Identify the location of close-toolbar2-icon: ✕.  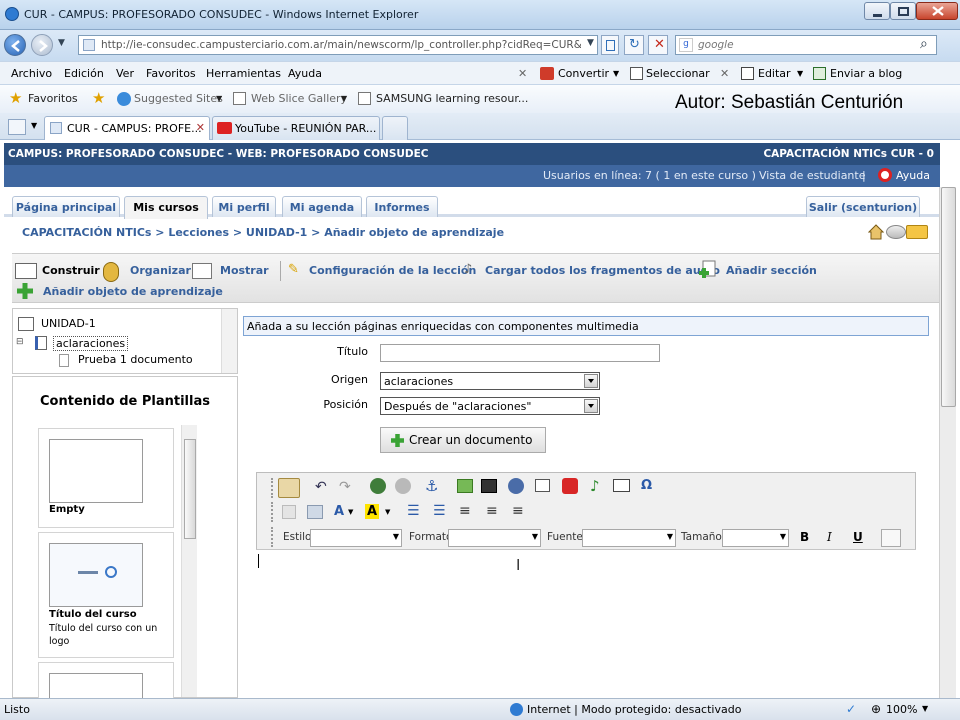
(724, 73).